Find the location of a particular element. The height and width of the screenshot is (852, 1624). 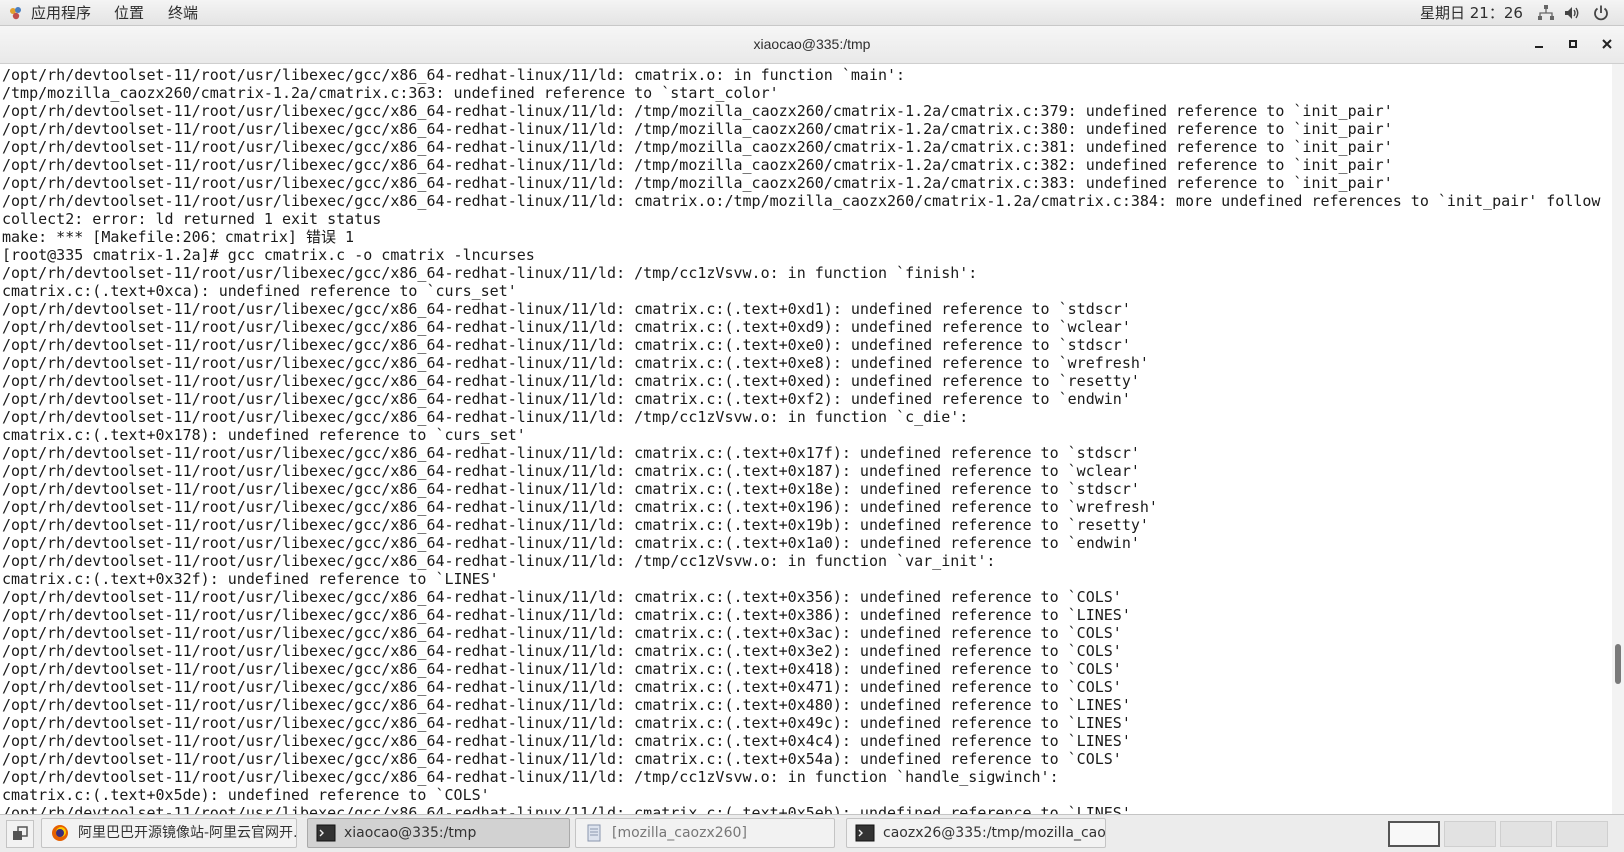

applications-icon is located at coordinates (16, 13).